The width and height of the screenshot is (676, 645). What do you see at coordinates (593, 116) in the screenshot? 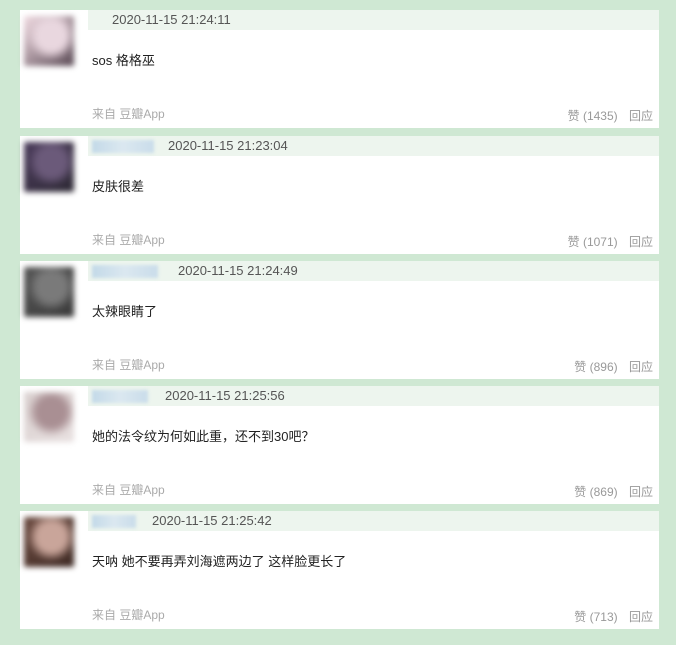
I see `like-button: 赞 (1435)` at bounding box center [593, 116].